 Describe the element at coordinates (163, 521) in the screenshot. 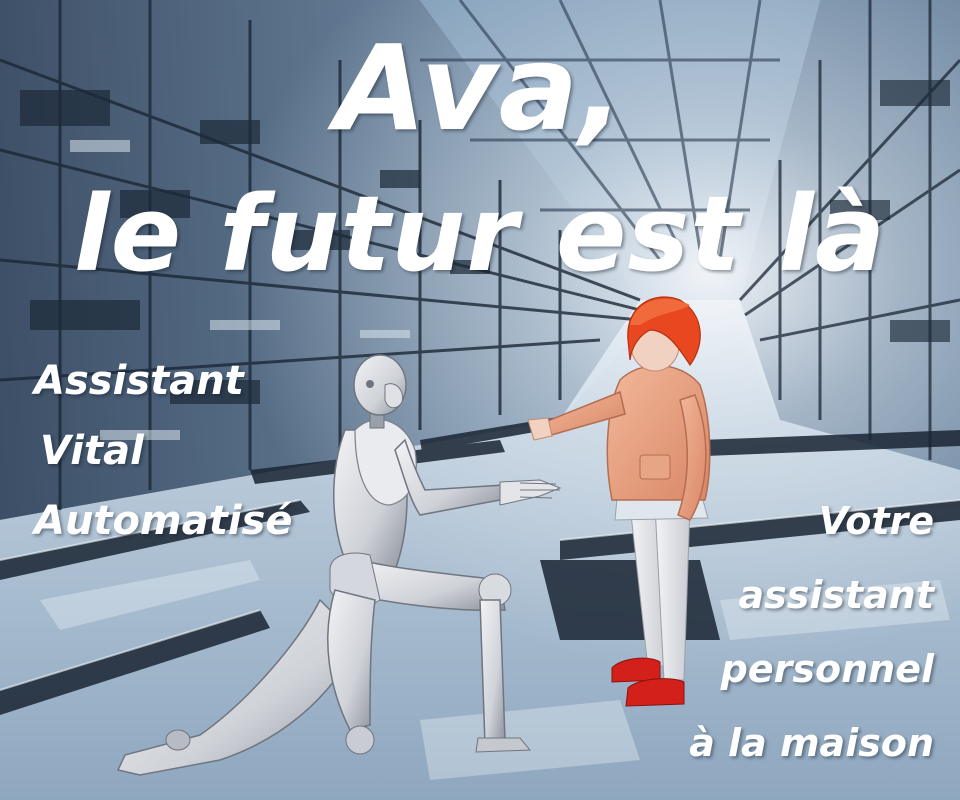

I see `acronym-line-automatise: Automatisé` at that location.